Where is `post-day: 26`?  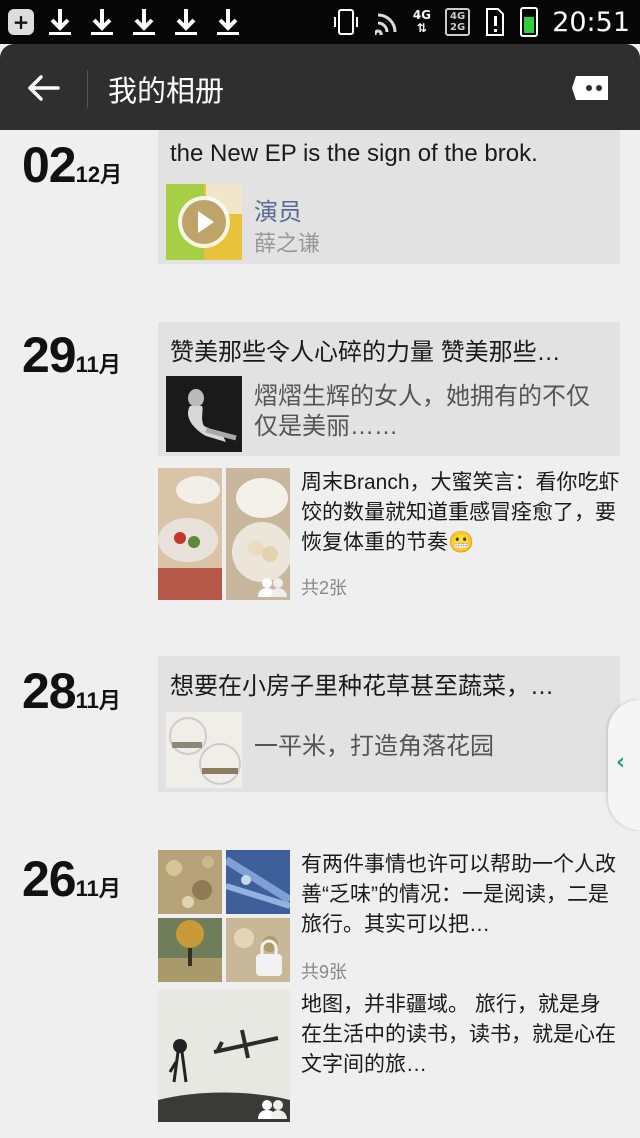 post-day: 26 is located at coordinates (49, 879).